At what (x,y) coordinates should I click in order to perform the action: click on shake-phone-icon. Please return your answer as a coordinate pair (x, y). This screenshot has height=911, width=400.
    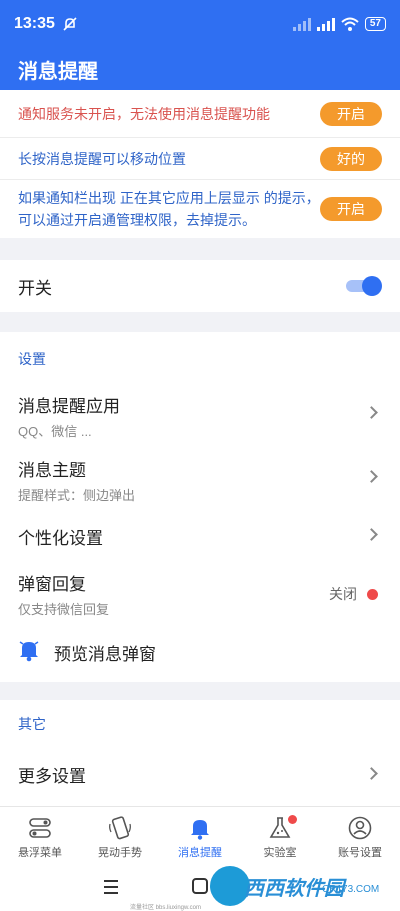
    Looking at the image, I should click on (120, 828).